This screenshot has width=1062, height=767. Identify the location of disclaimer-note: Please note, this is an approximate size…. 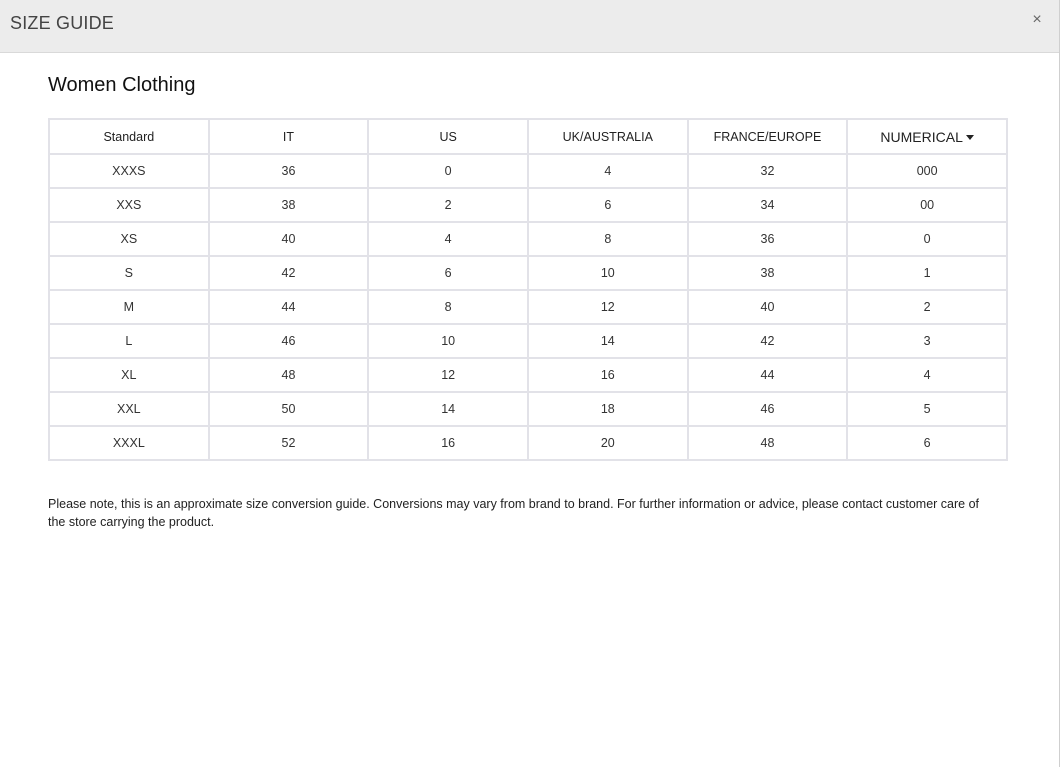
(514, 513).